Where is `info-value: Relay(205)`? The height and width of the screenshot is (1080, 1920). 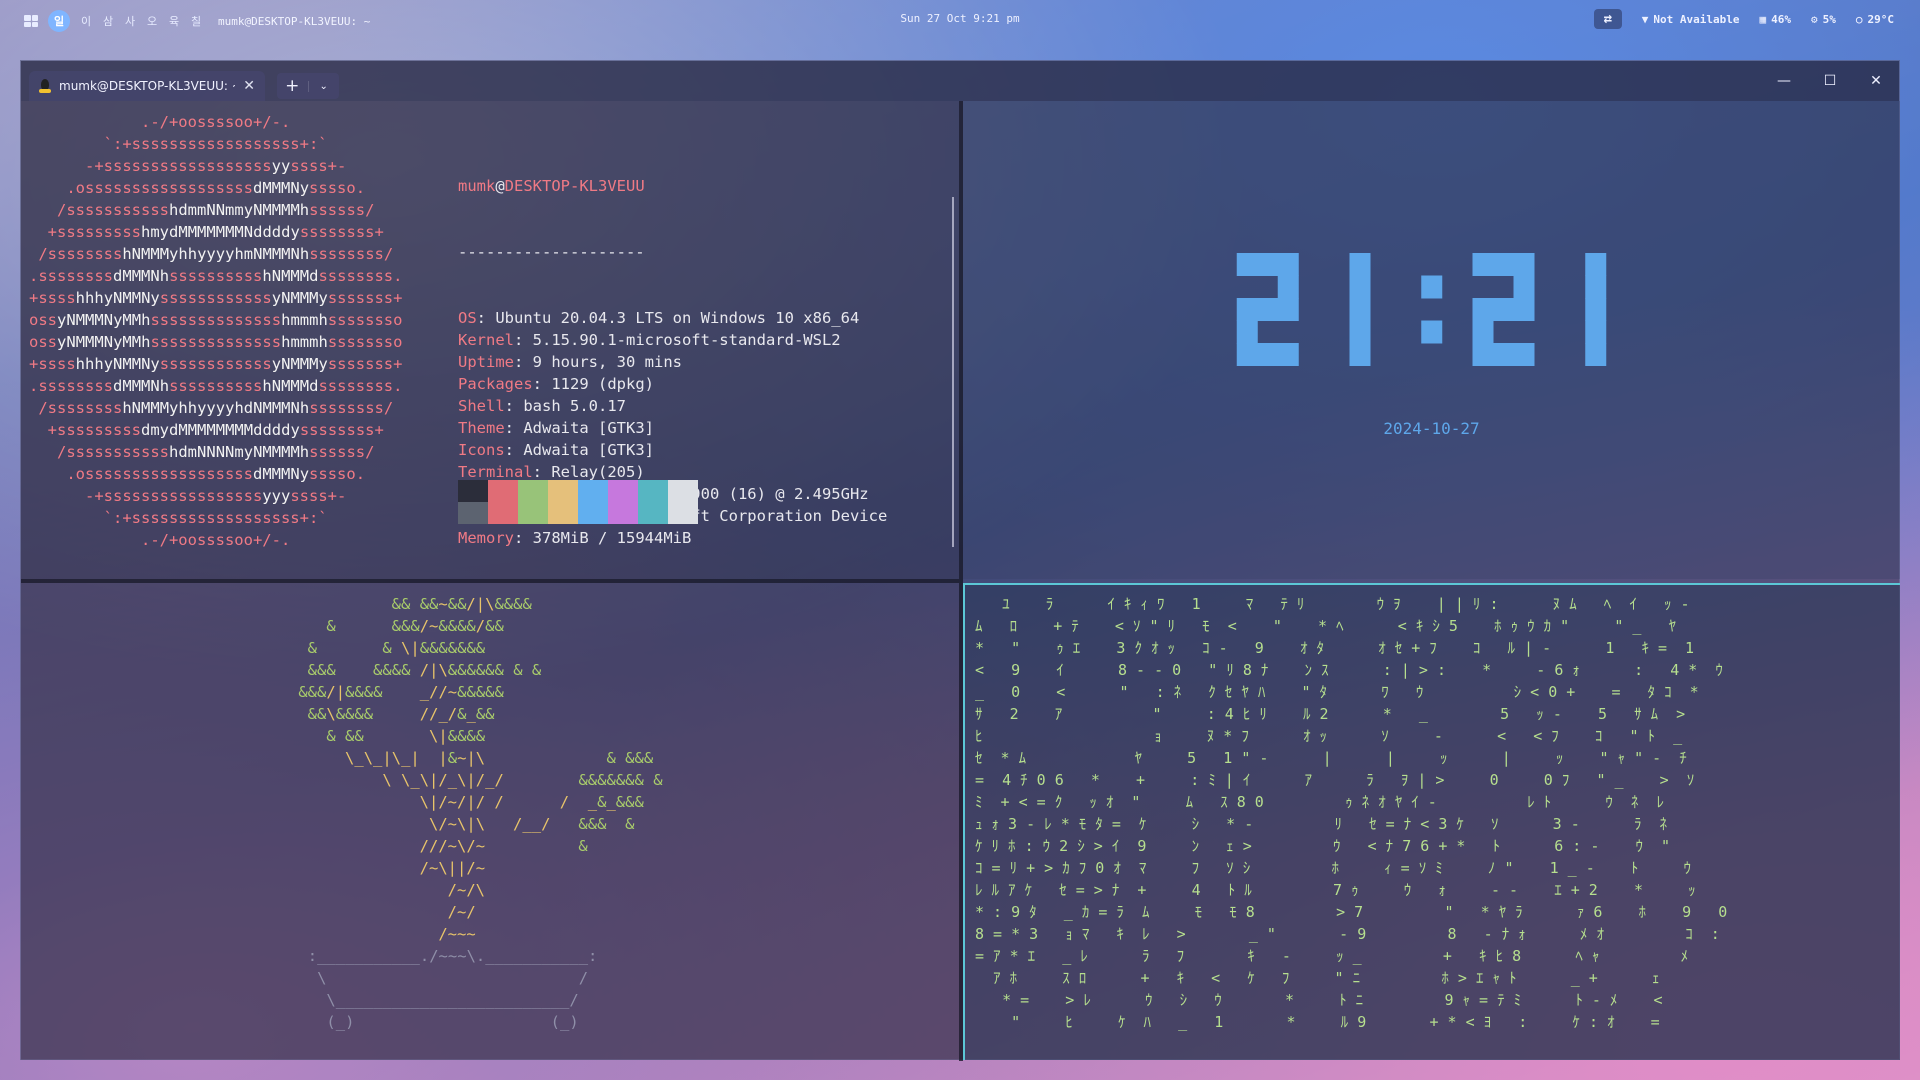 info-value: Relay(205) is located at coordinates (598, 472).